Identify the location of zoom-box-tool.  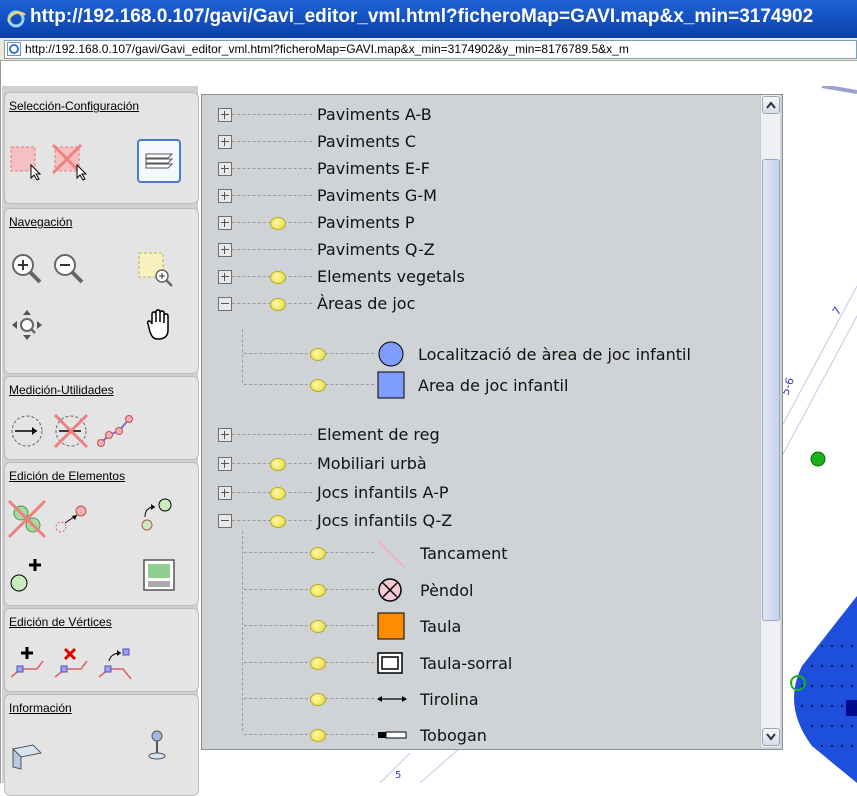
(155, 269).